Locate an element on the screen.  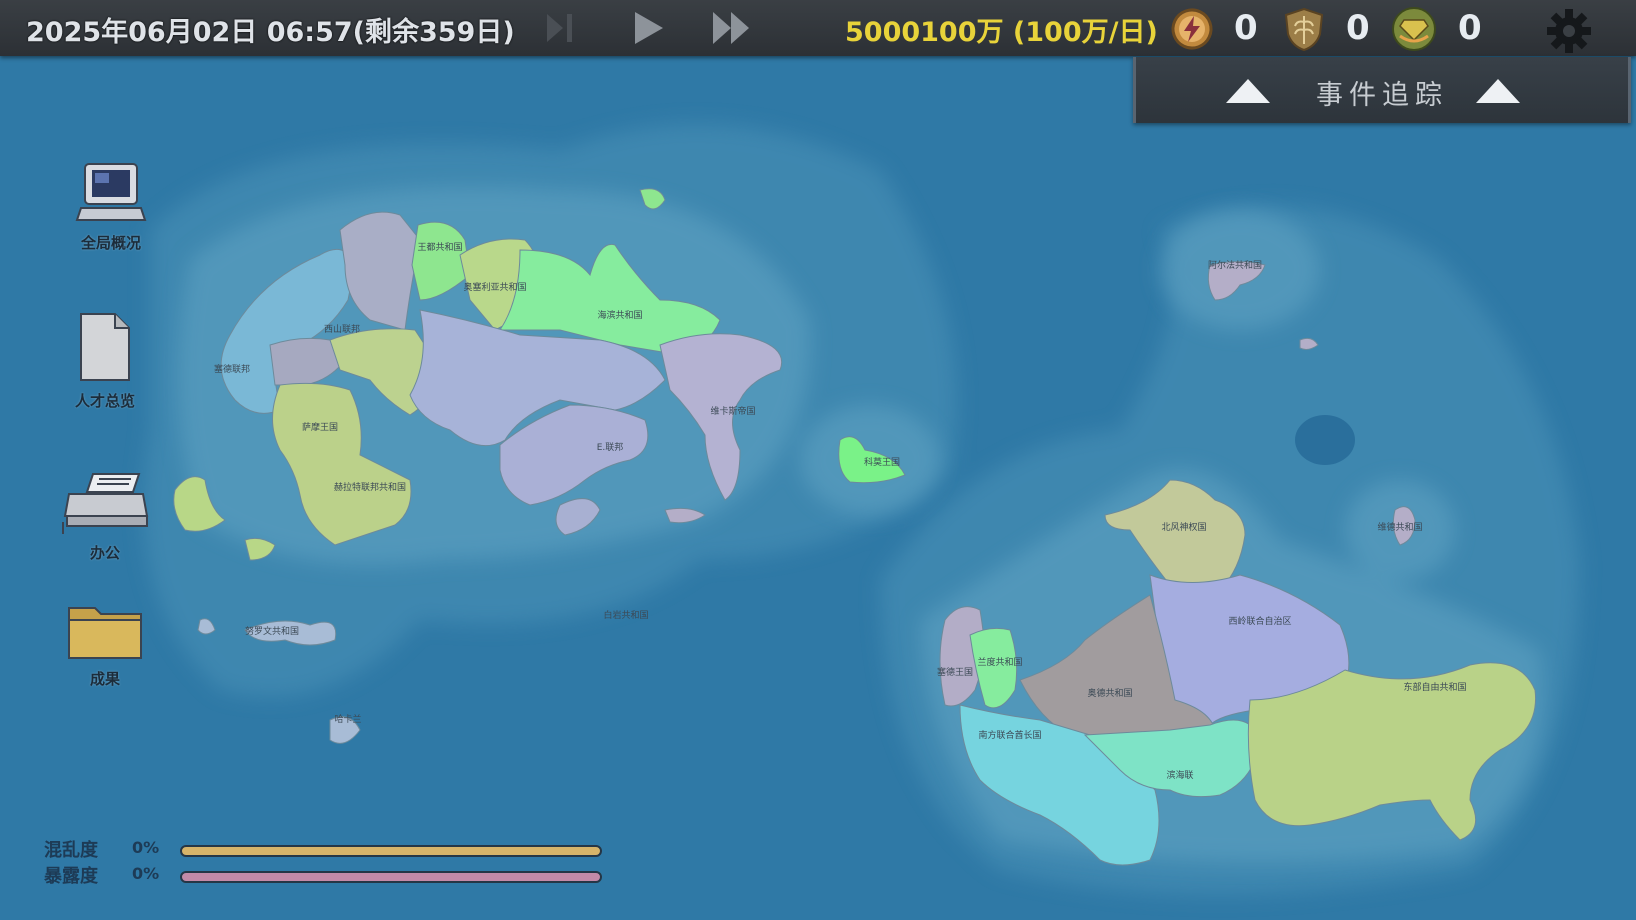
fast-forward-button is located at coordinates (731, 28).